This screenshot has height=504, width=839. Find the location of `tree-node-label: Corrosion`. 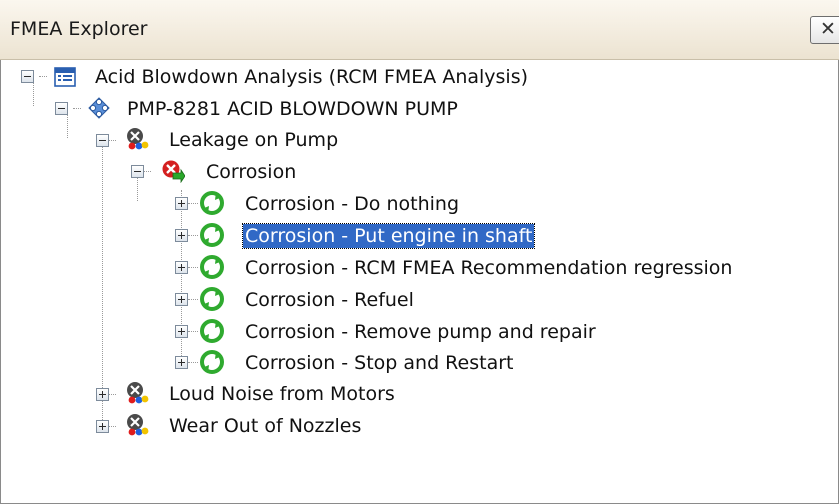

tree-node-label: Corrosion is located at coordinates (251, 172).